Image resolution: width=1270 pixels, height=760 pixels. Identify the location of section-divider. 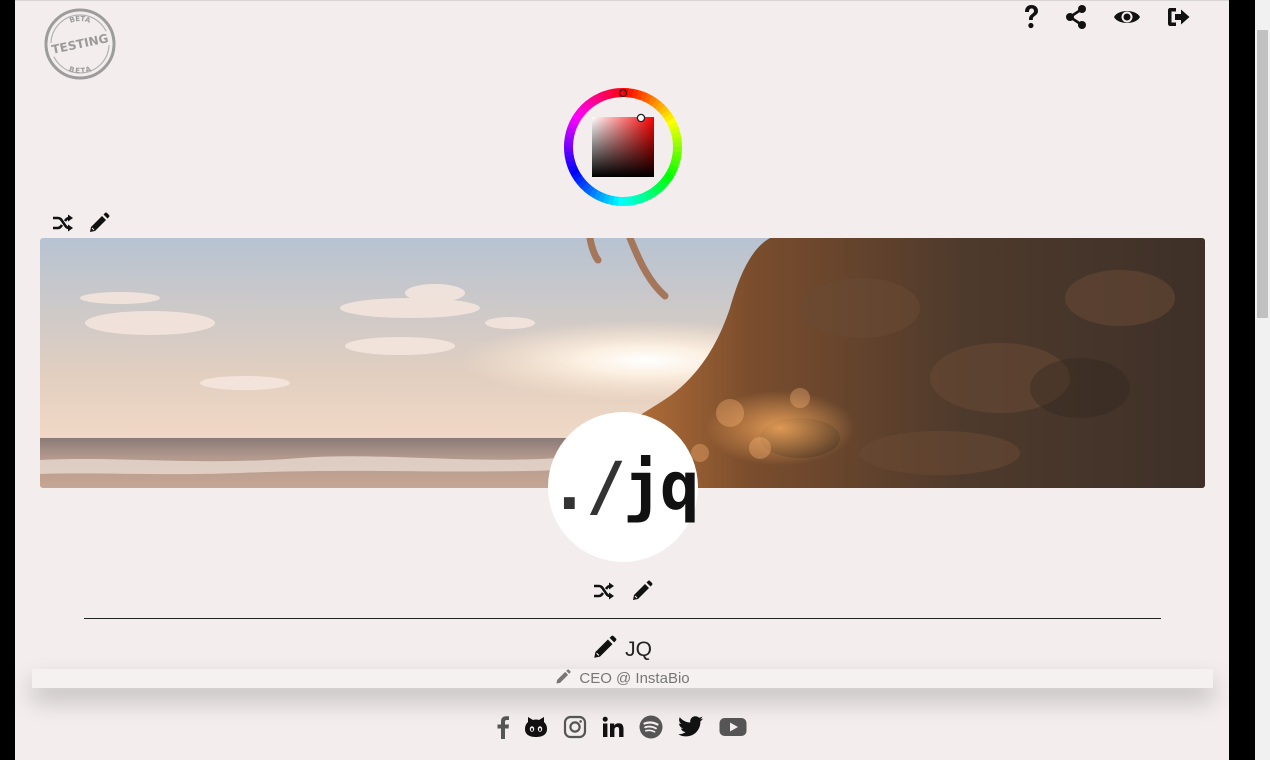
(622, 618).